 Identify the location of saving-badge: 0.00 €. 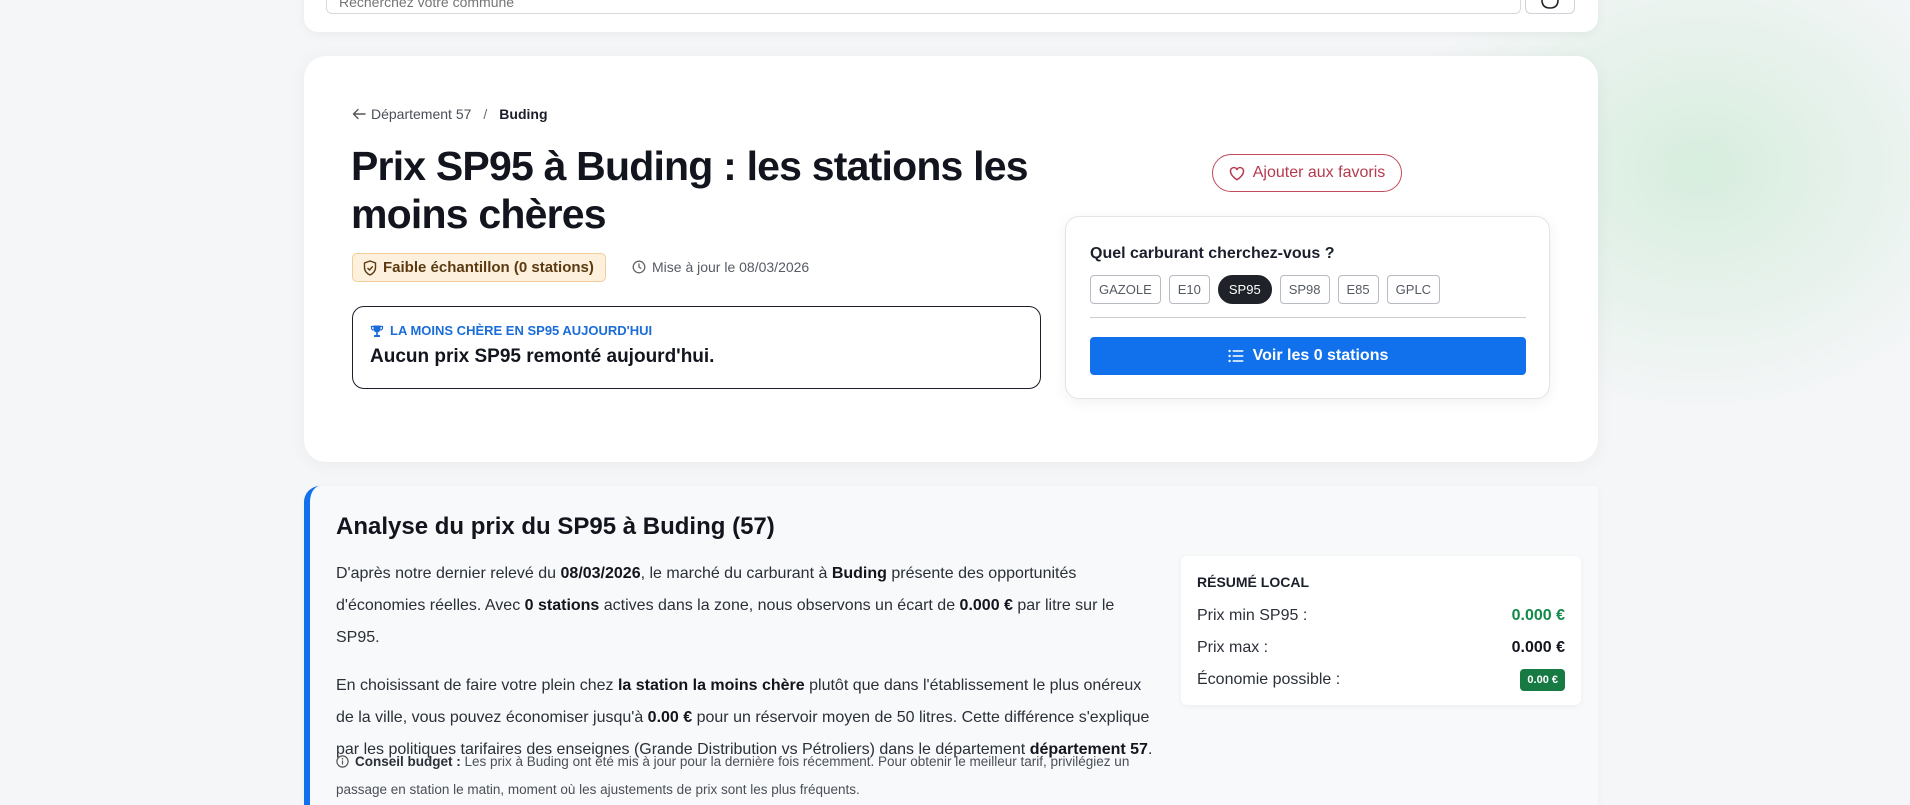
(1542, 680).